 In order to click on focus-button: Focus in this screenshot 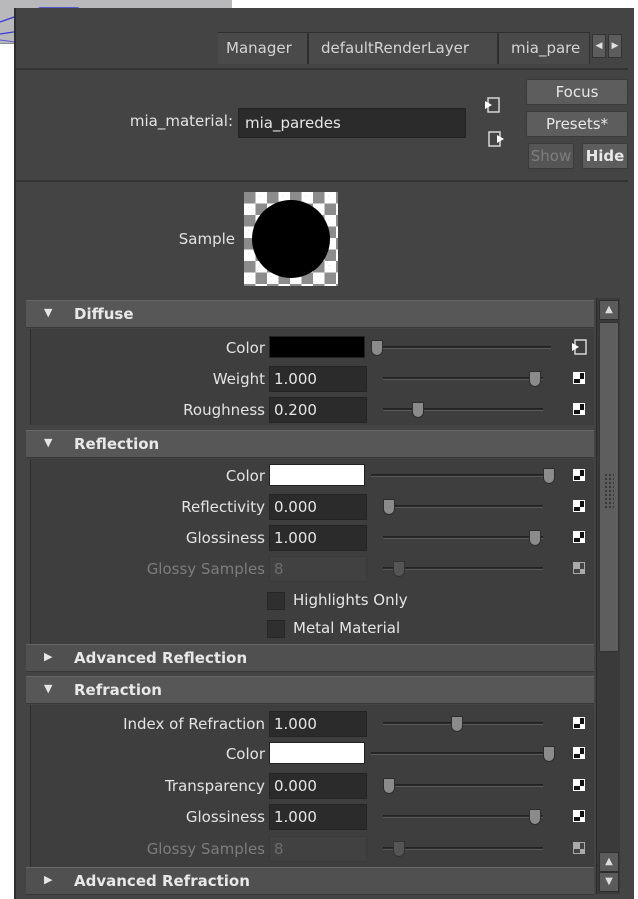, I will do `click(577, 92)`.